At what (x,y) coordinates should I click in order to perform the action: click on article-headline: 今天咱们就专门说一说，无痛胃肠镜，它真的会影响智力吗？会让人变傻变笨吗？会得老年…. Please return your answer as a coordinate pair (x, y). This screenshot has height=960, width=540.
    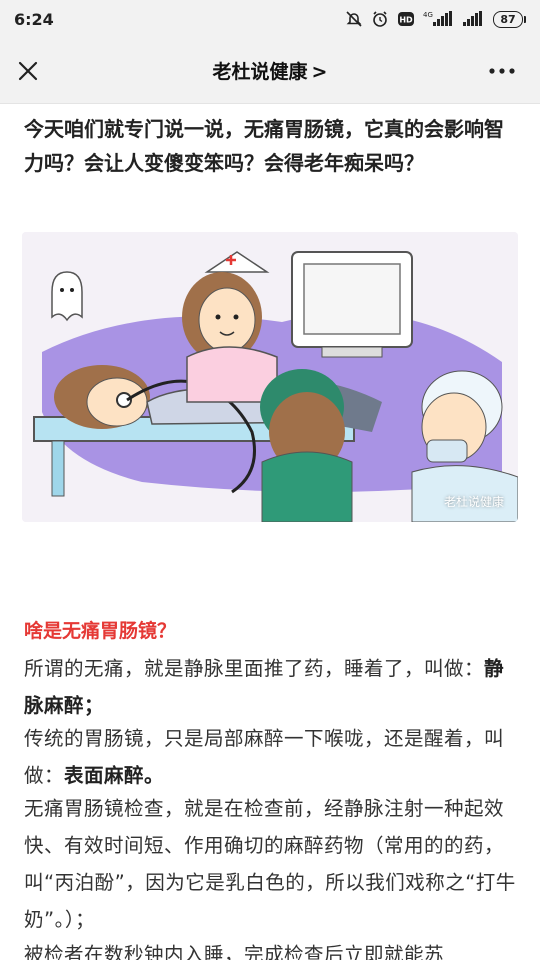
    Looking at the image, I should click on (264, 146).